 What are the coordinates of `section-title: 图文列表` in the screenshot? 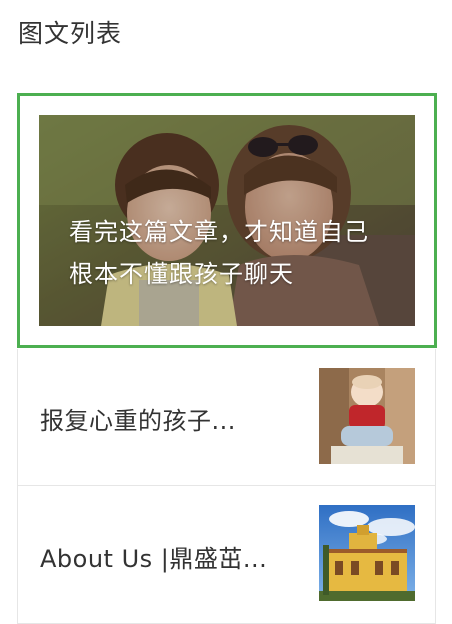 It's located at (70, 33).